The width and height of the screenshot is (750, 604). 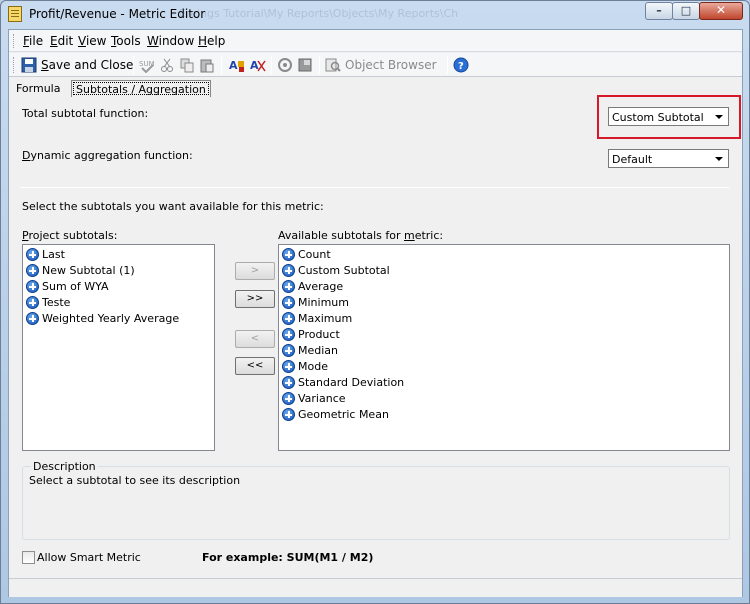 I want to click on svg-text: A, so click(x=254, y=65).